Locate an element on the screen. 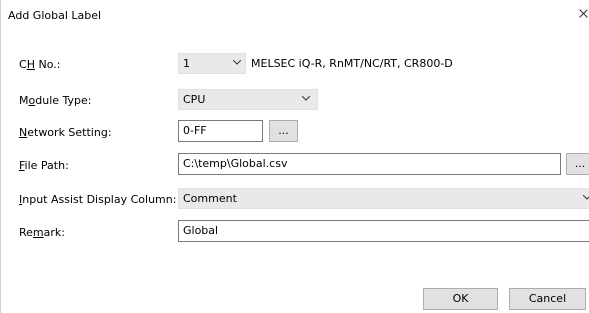  remark-value: Global is located at coordinates (201, 230).